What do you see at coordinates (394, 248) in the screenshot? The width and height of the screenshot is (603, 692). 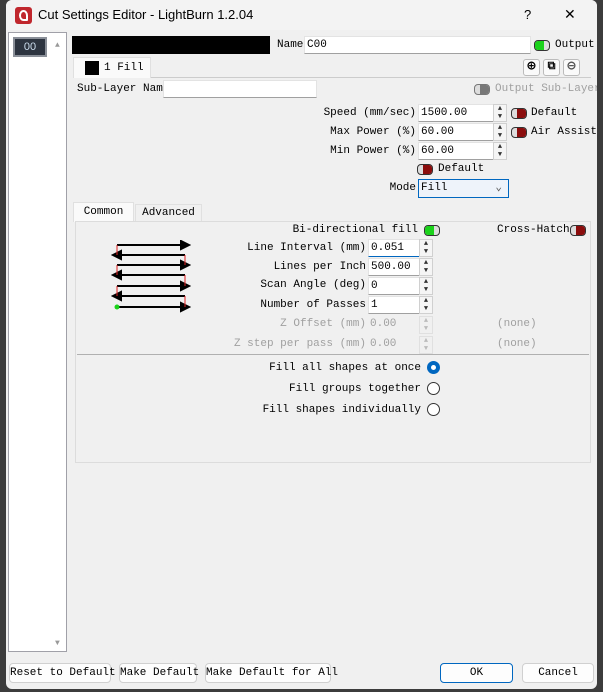 I see `line-interval-input: 0.051` at bounding box center [394, 248].